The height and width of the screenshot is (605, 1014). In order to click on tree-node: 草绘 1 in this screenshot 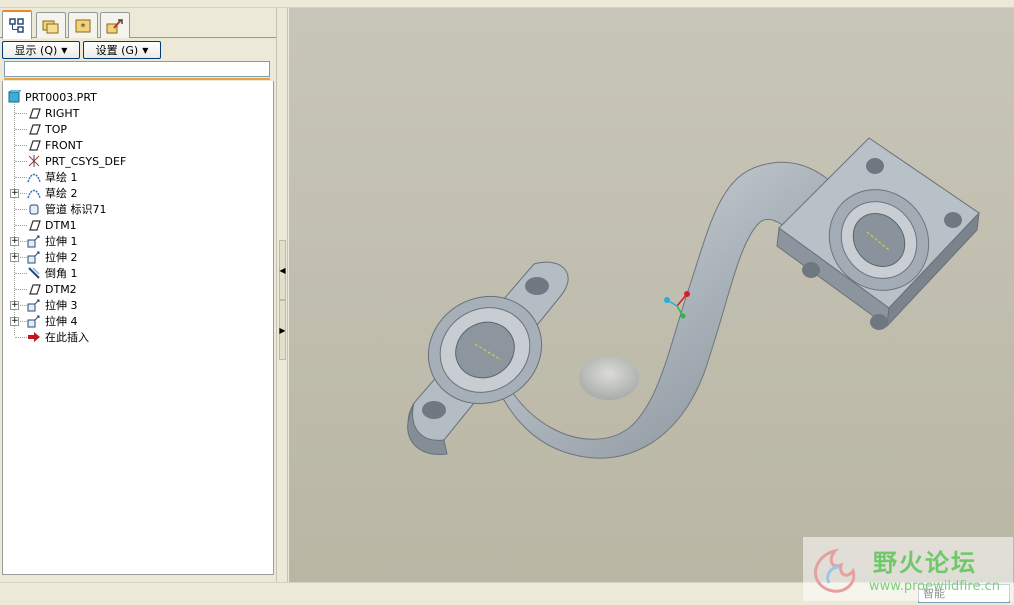, I will do `click(52, 177)`.